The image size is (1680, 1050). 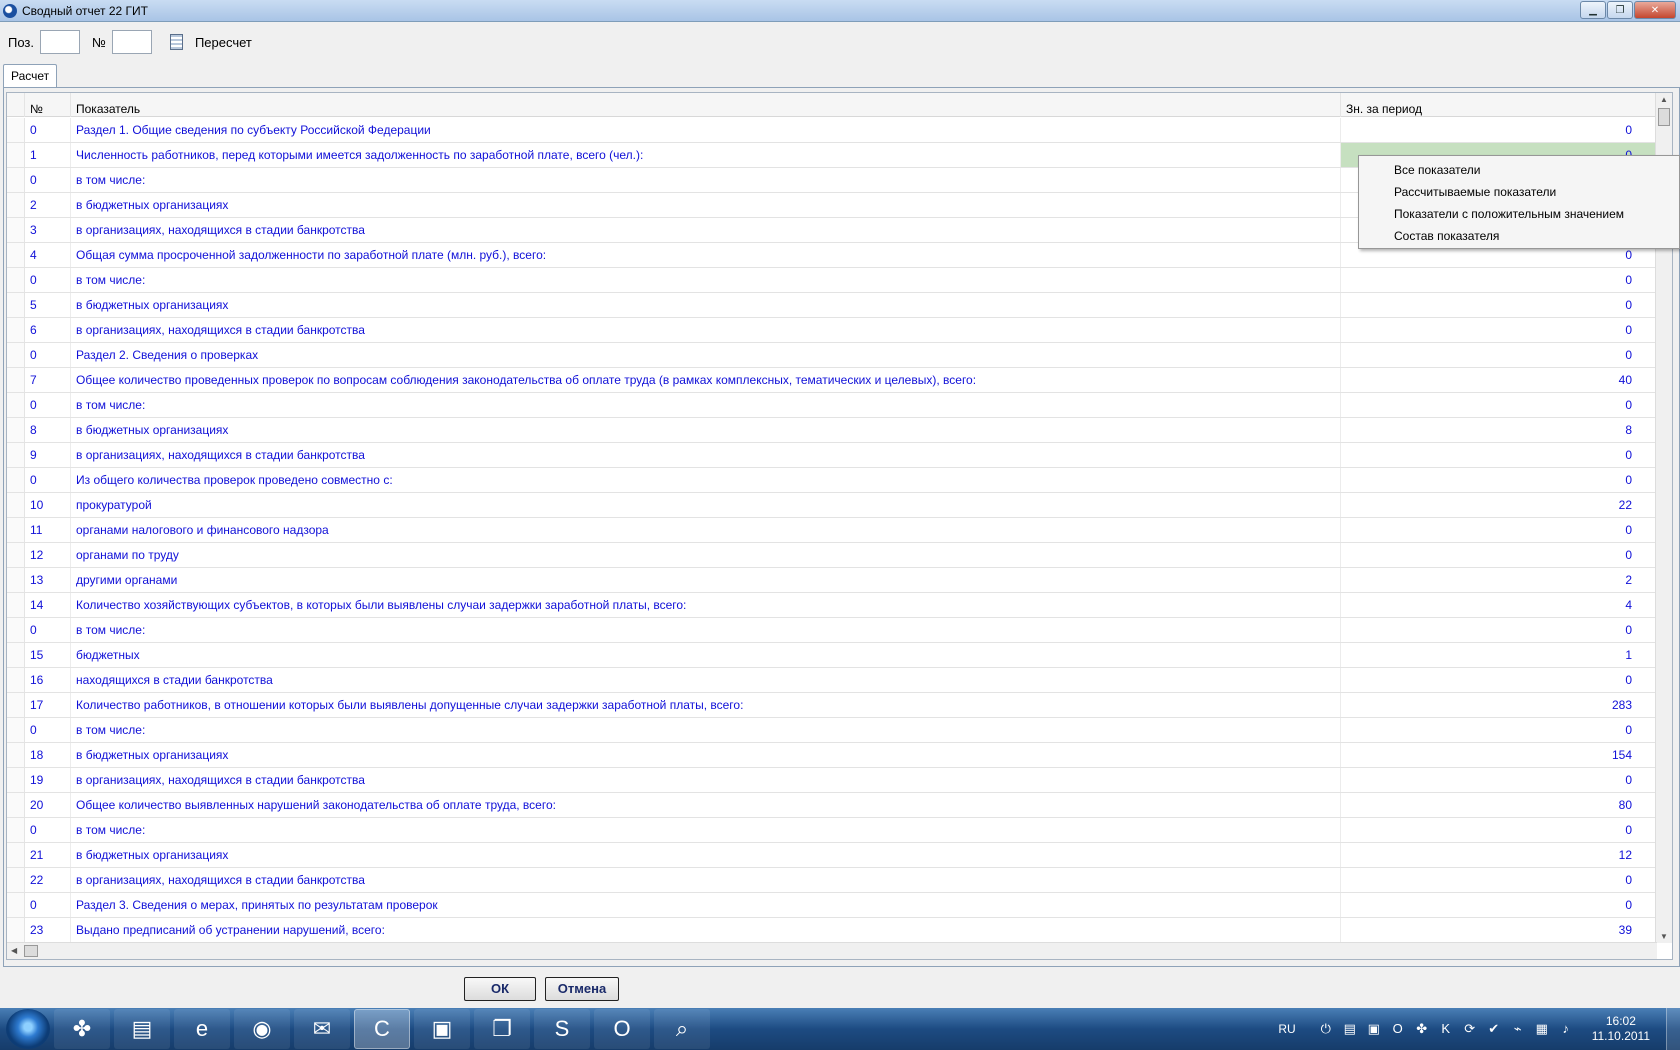 What do you see at coordinates (322, 1029) in the screenshot?
I see `taskbar-mail-icon: ✉` at bounding box center [322, 1029].